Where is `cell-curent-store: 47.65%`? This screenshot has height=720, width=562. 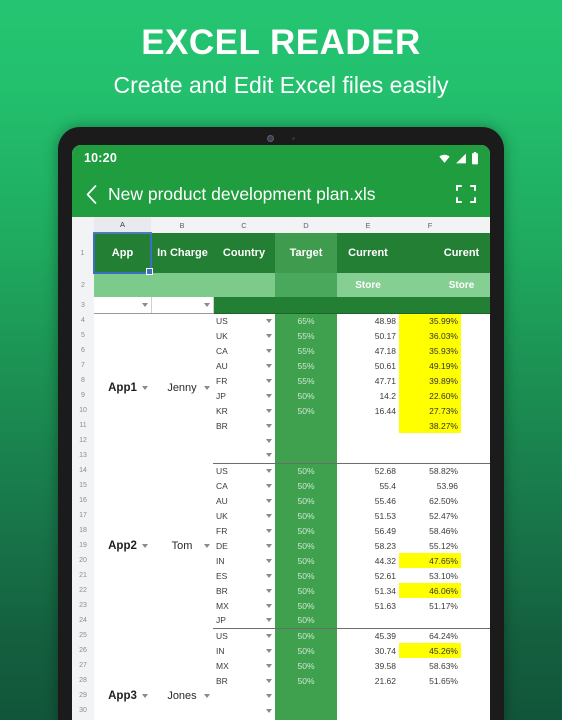
cell-curent-store: 47.65% is located at coordinates (430, 560).